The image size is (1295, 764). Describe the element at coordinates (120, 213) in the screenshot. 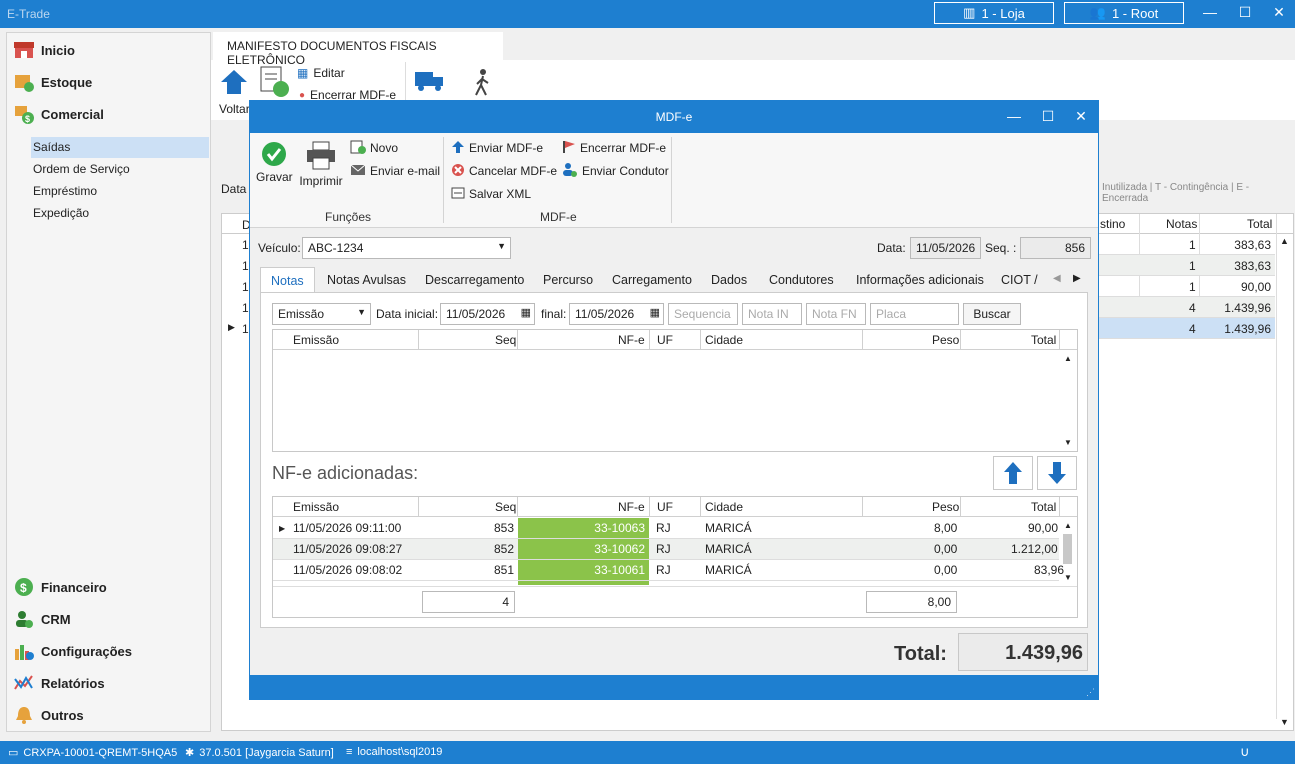

I see `sidebar-item-expedicao: Expedição` at that location.